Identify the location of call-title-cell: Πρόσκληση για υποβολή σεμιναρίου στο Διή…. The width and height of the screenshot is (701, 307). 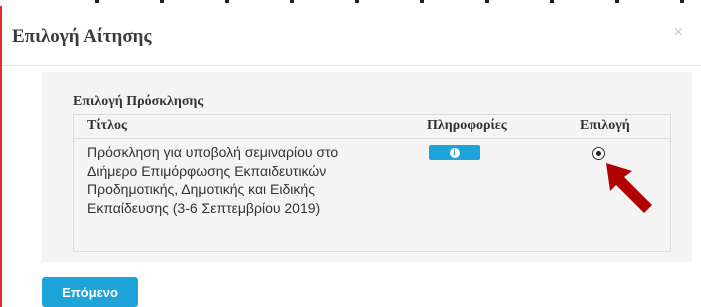
(213, 180).